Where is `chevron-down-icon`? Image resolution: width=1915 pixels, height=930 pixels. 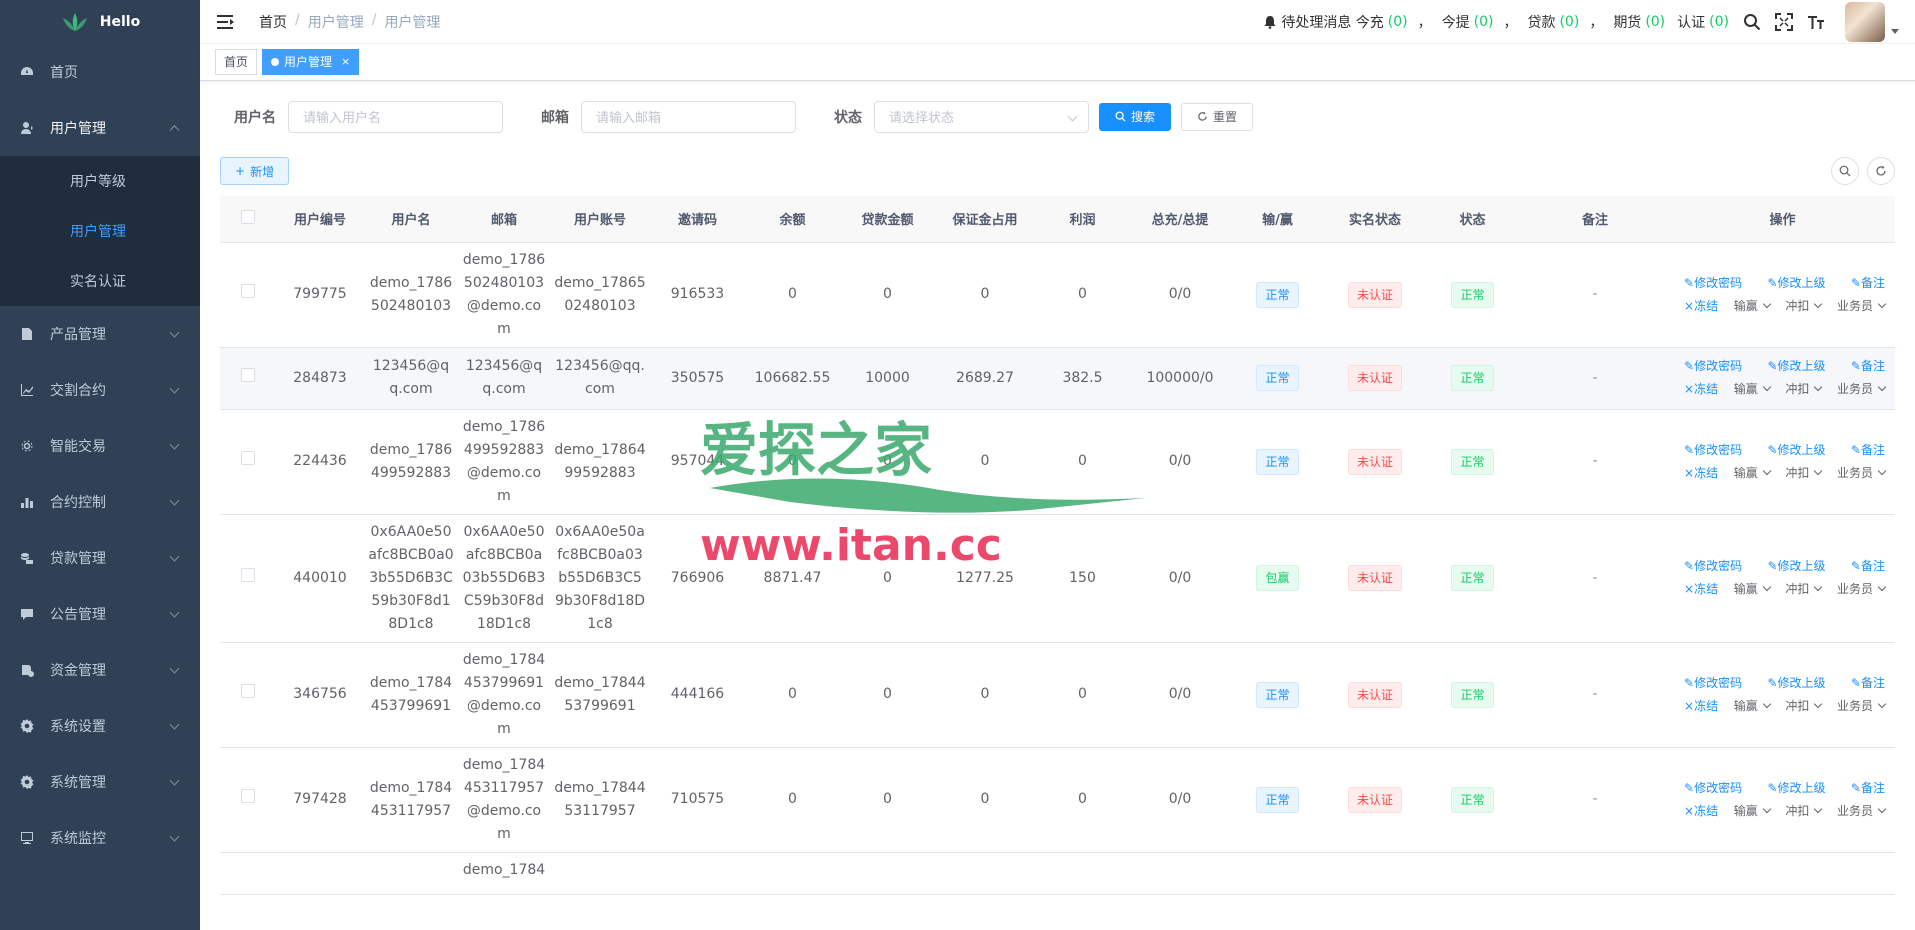
chevron-down-icon is located at coordinates (174, 780).